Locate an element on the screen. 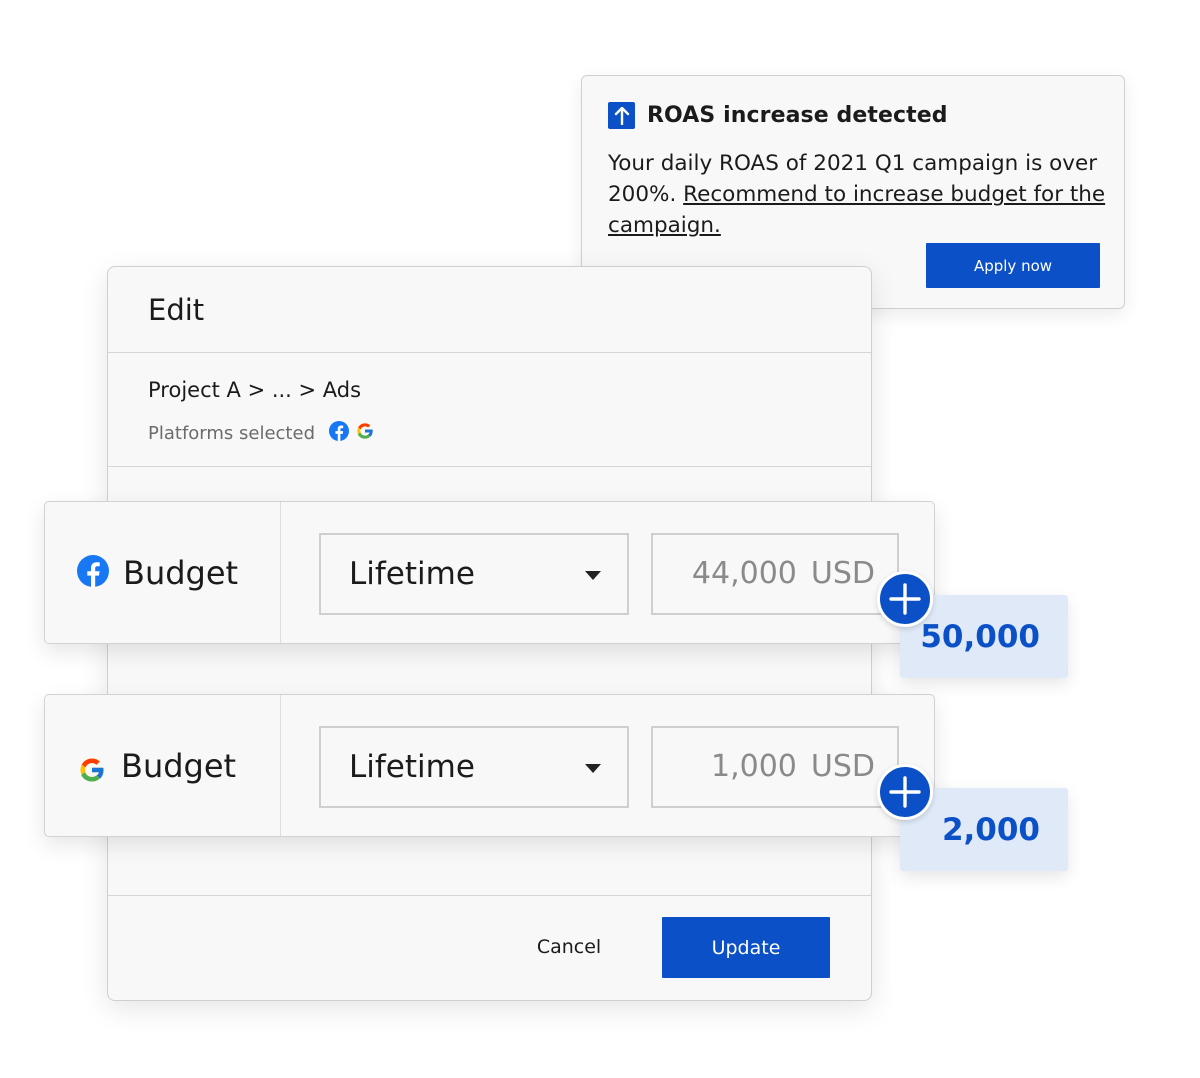 The width and height of the screenshot is (1200, 1078). facebook-add-budget-plus-icon is located at coordinates (905, 599).